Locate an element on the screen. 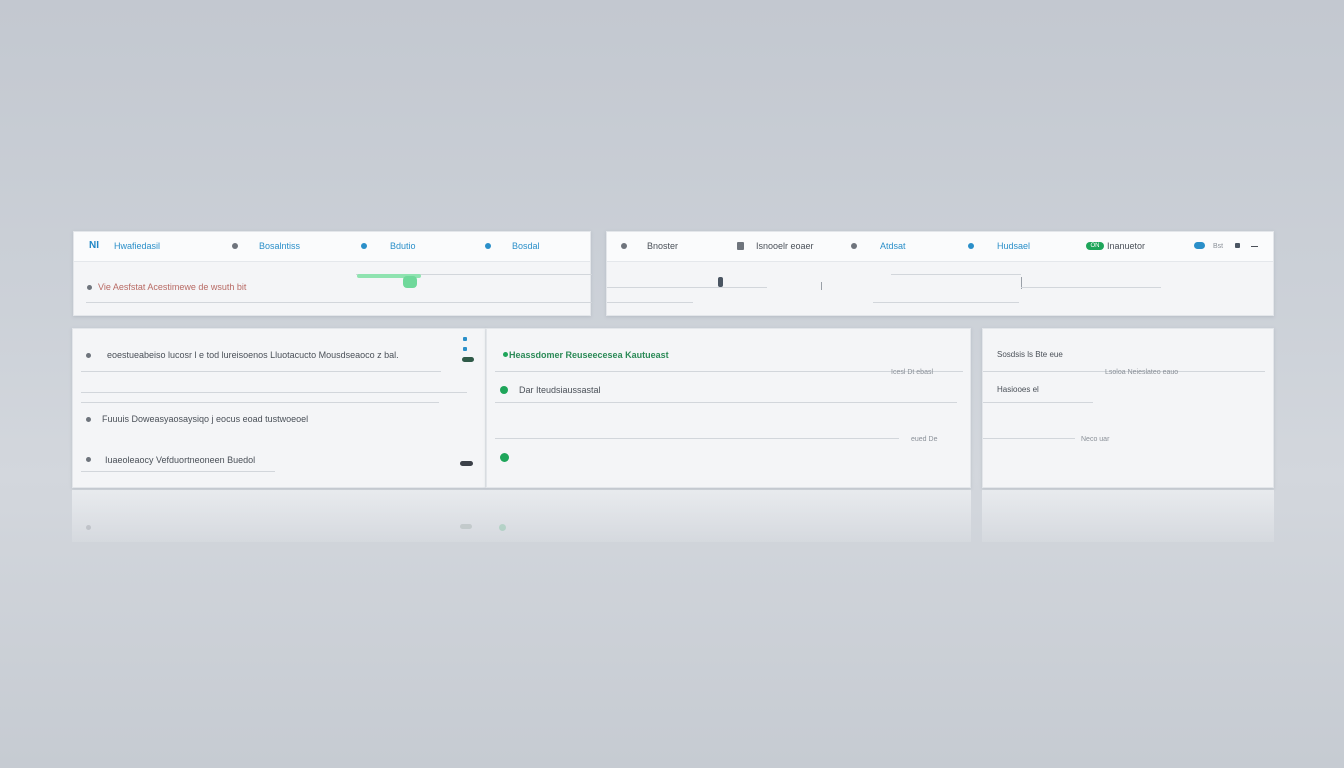  side-panel-meta-1: Lsoloa Neieslateo eauo is located at coordinates (1142, 372).